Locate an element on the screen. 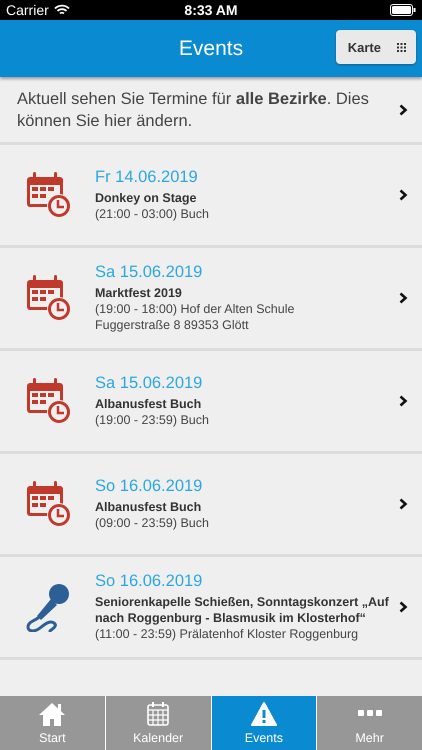  event-item: Fr 14.06.2019 Donkey on Stage (21:00 - 03:00) Buch is located at coordinates (211, 195).